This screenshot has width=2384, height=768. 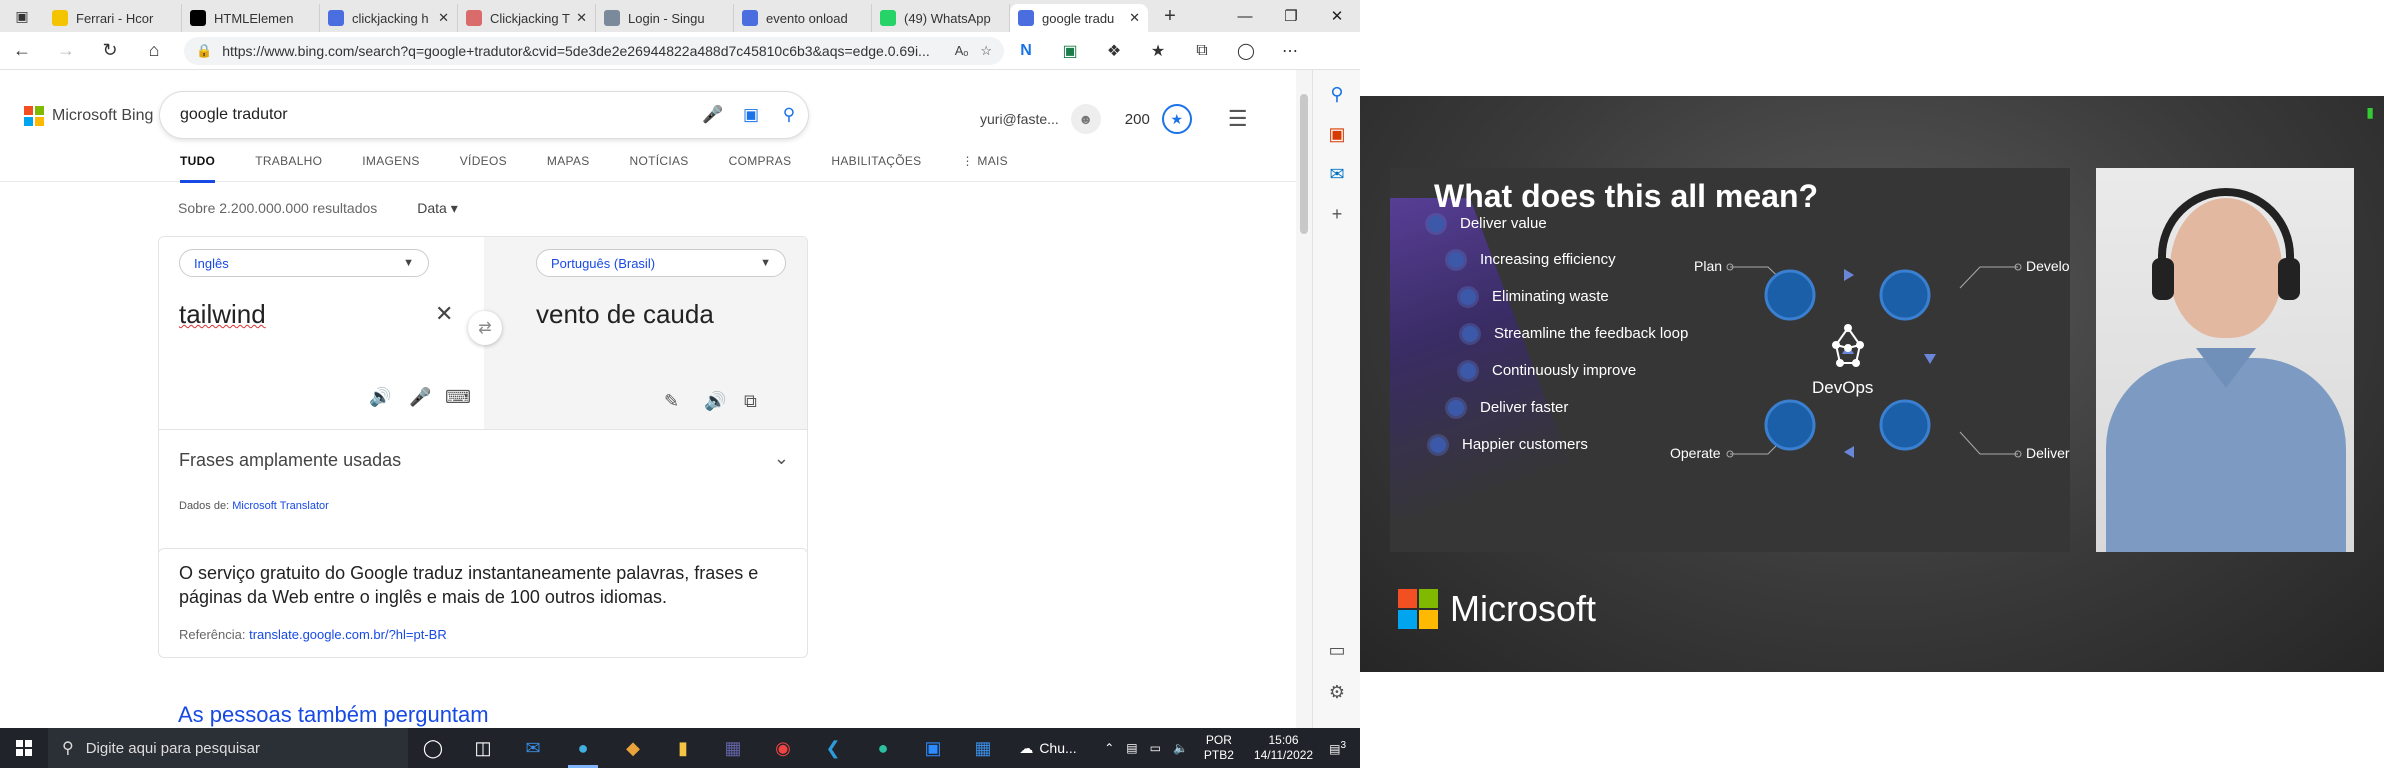 What do you see at coordinates (483, 168) in the screenshot?
I see `scope-tab: VÍDEOS` at bounding box center [483, 168].